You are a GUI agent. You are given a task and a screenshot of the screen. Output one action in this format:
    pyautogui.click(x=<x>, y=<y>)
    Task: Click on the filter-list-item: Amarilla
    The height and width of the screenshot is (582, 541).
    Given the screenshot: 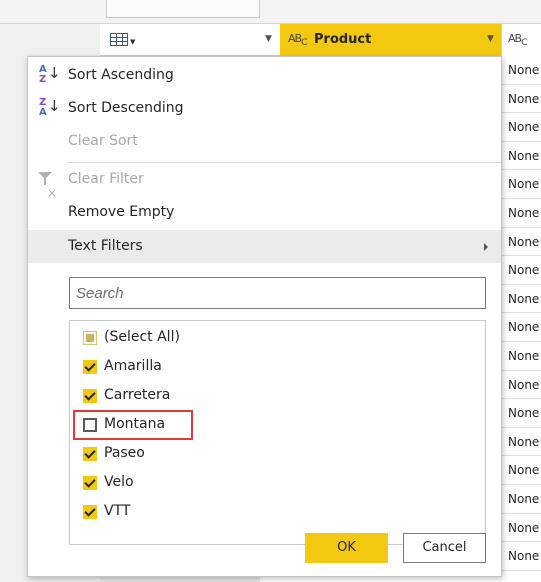 What is the action you would take?
    pyautogui.click(x=277, y=366)
    